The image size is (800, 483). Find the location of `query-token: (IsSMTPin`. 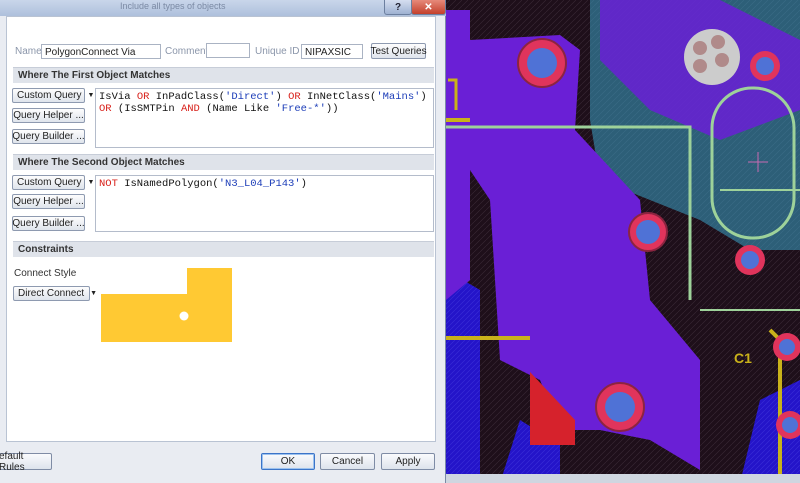

query-token: (IsSMTPin is located at coordinates (149, 109).